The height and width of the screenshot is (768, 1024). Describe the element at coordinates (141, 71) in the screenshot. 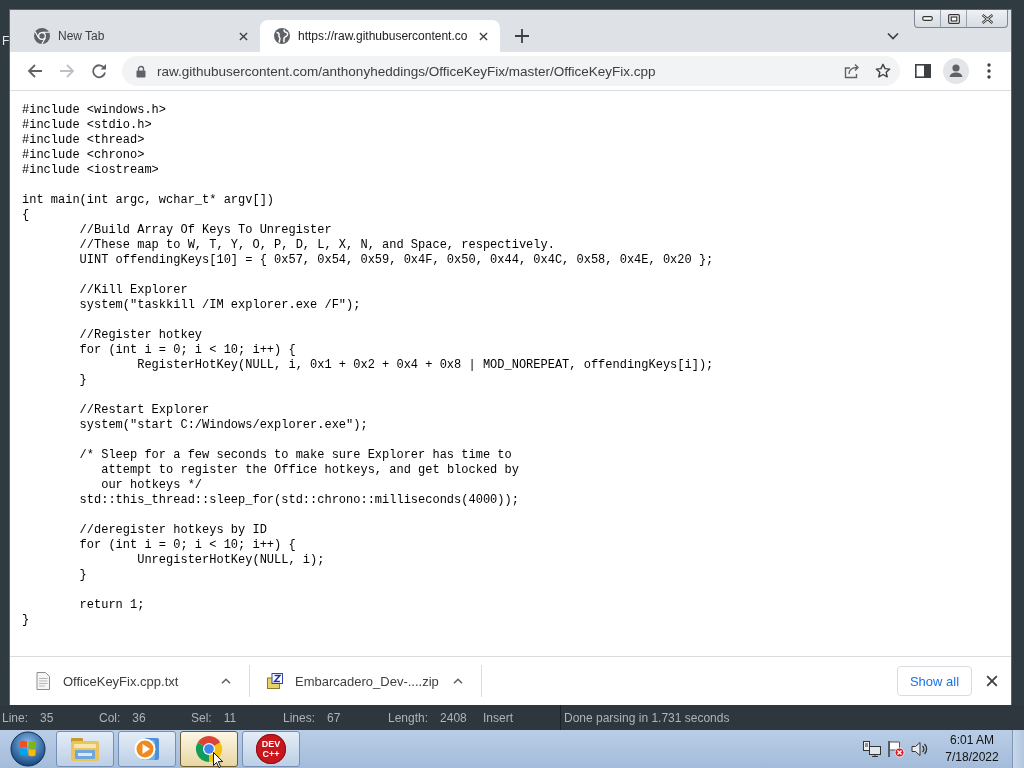

I see `lock-icon` at that location.